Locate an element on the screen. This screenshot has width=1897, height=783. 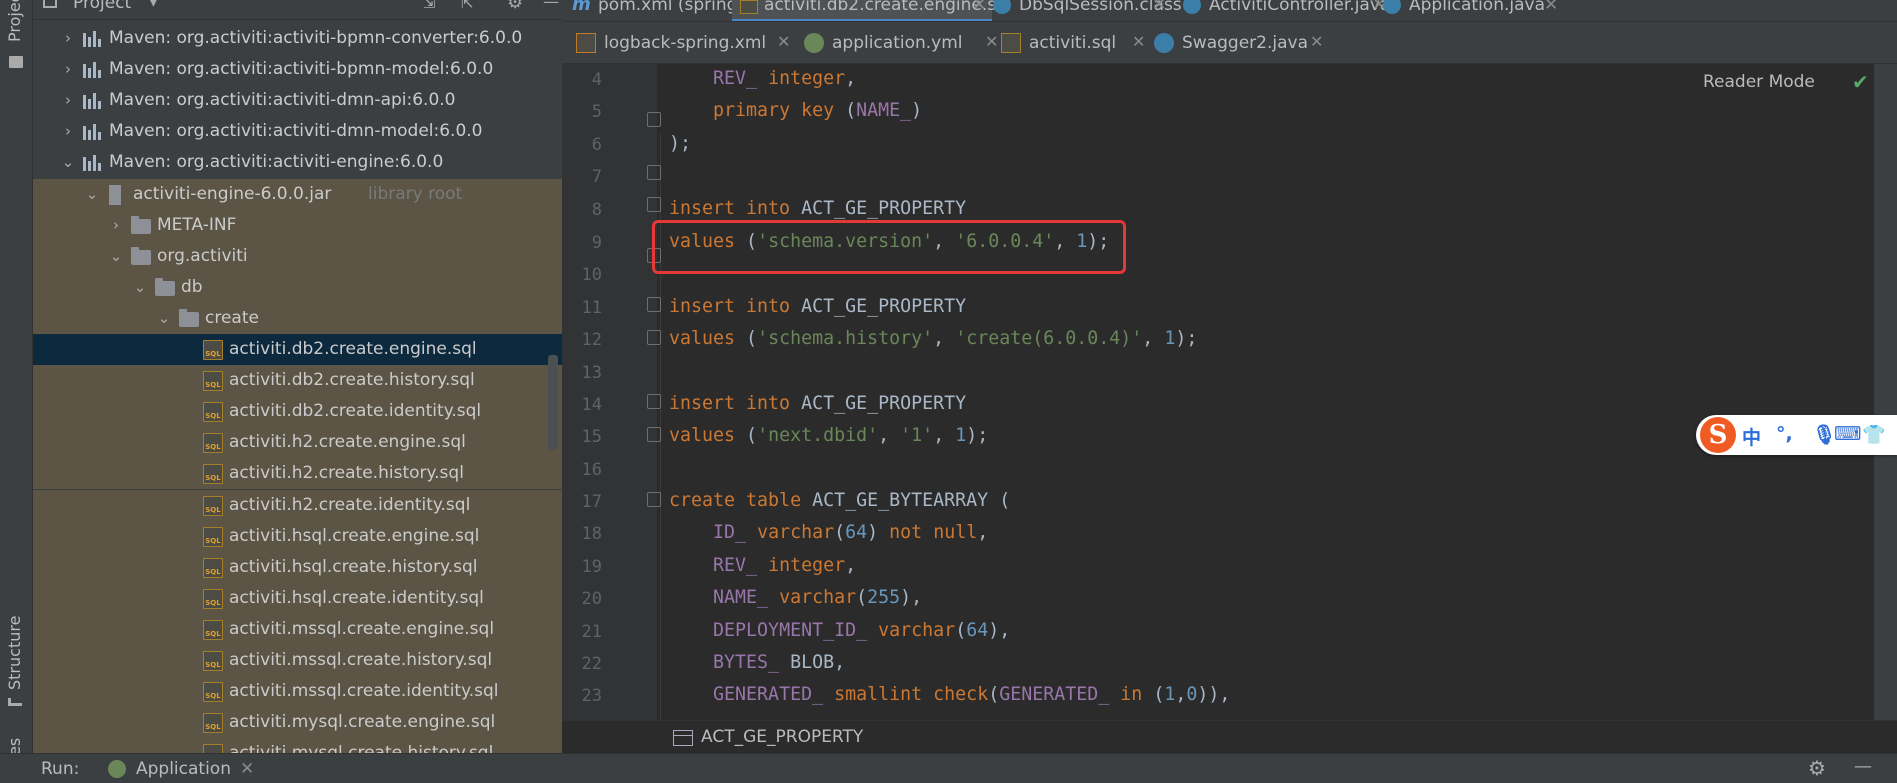
tree-file-item: SQL activiti.hsql.create.identity.sql is located at coordinates (297, 598).